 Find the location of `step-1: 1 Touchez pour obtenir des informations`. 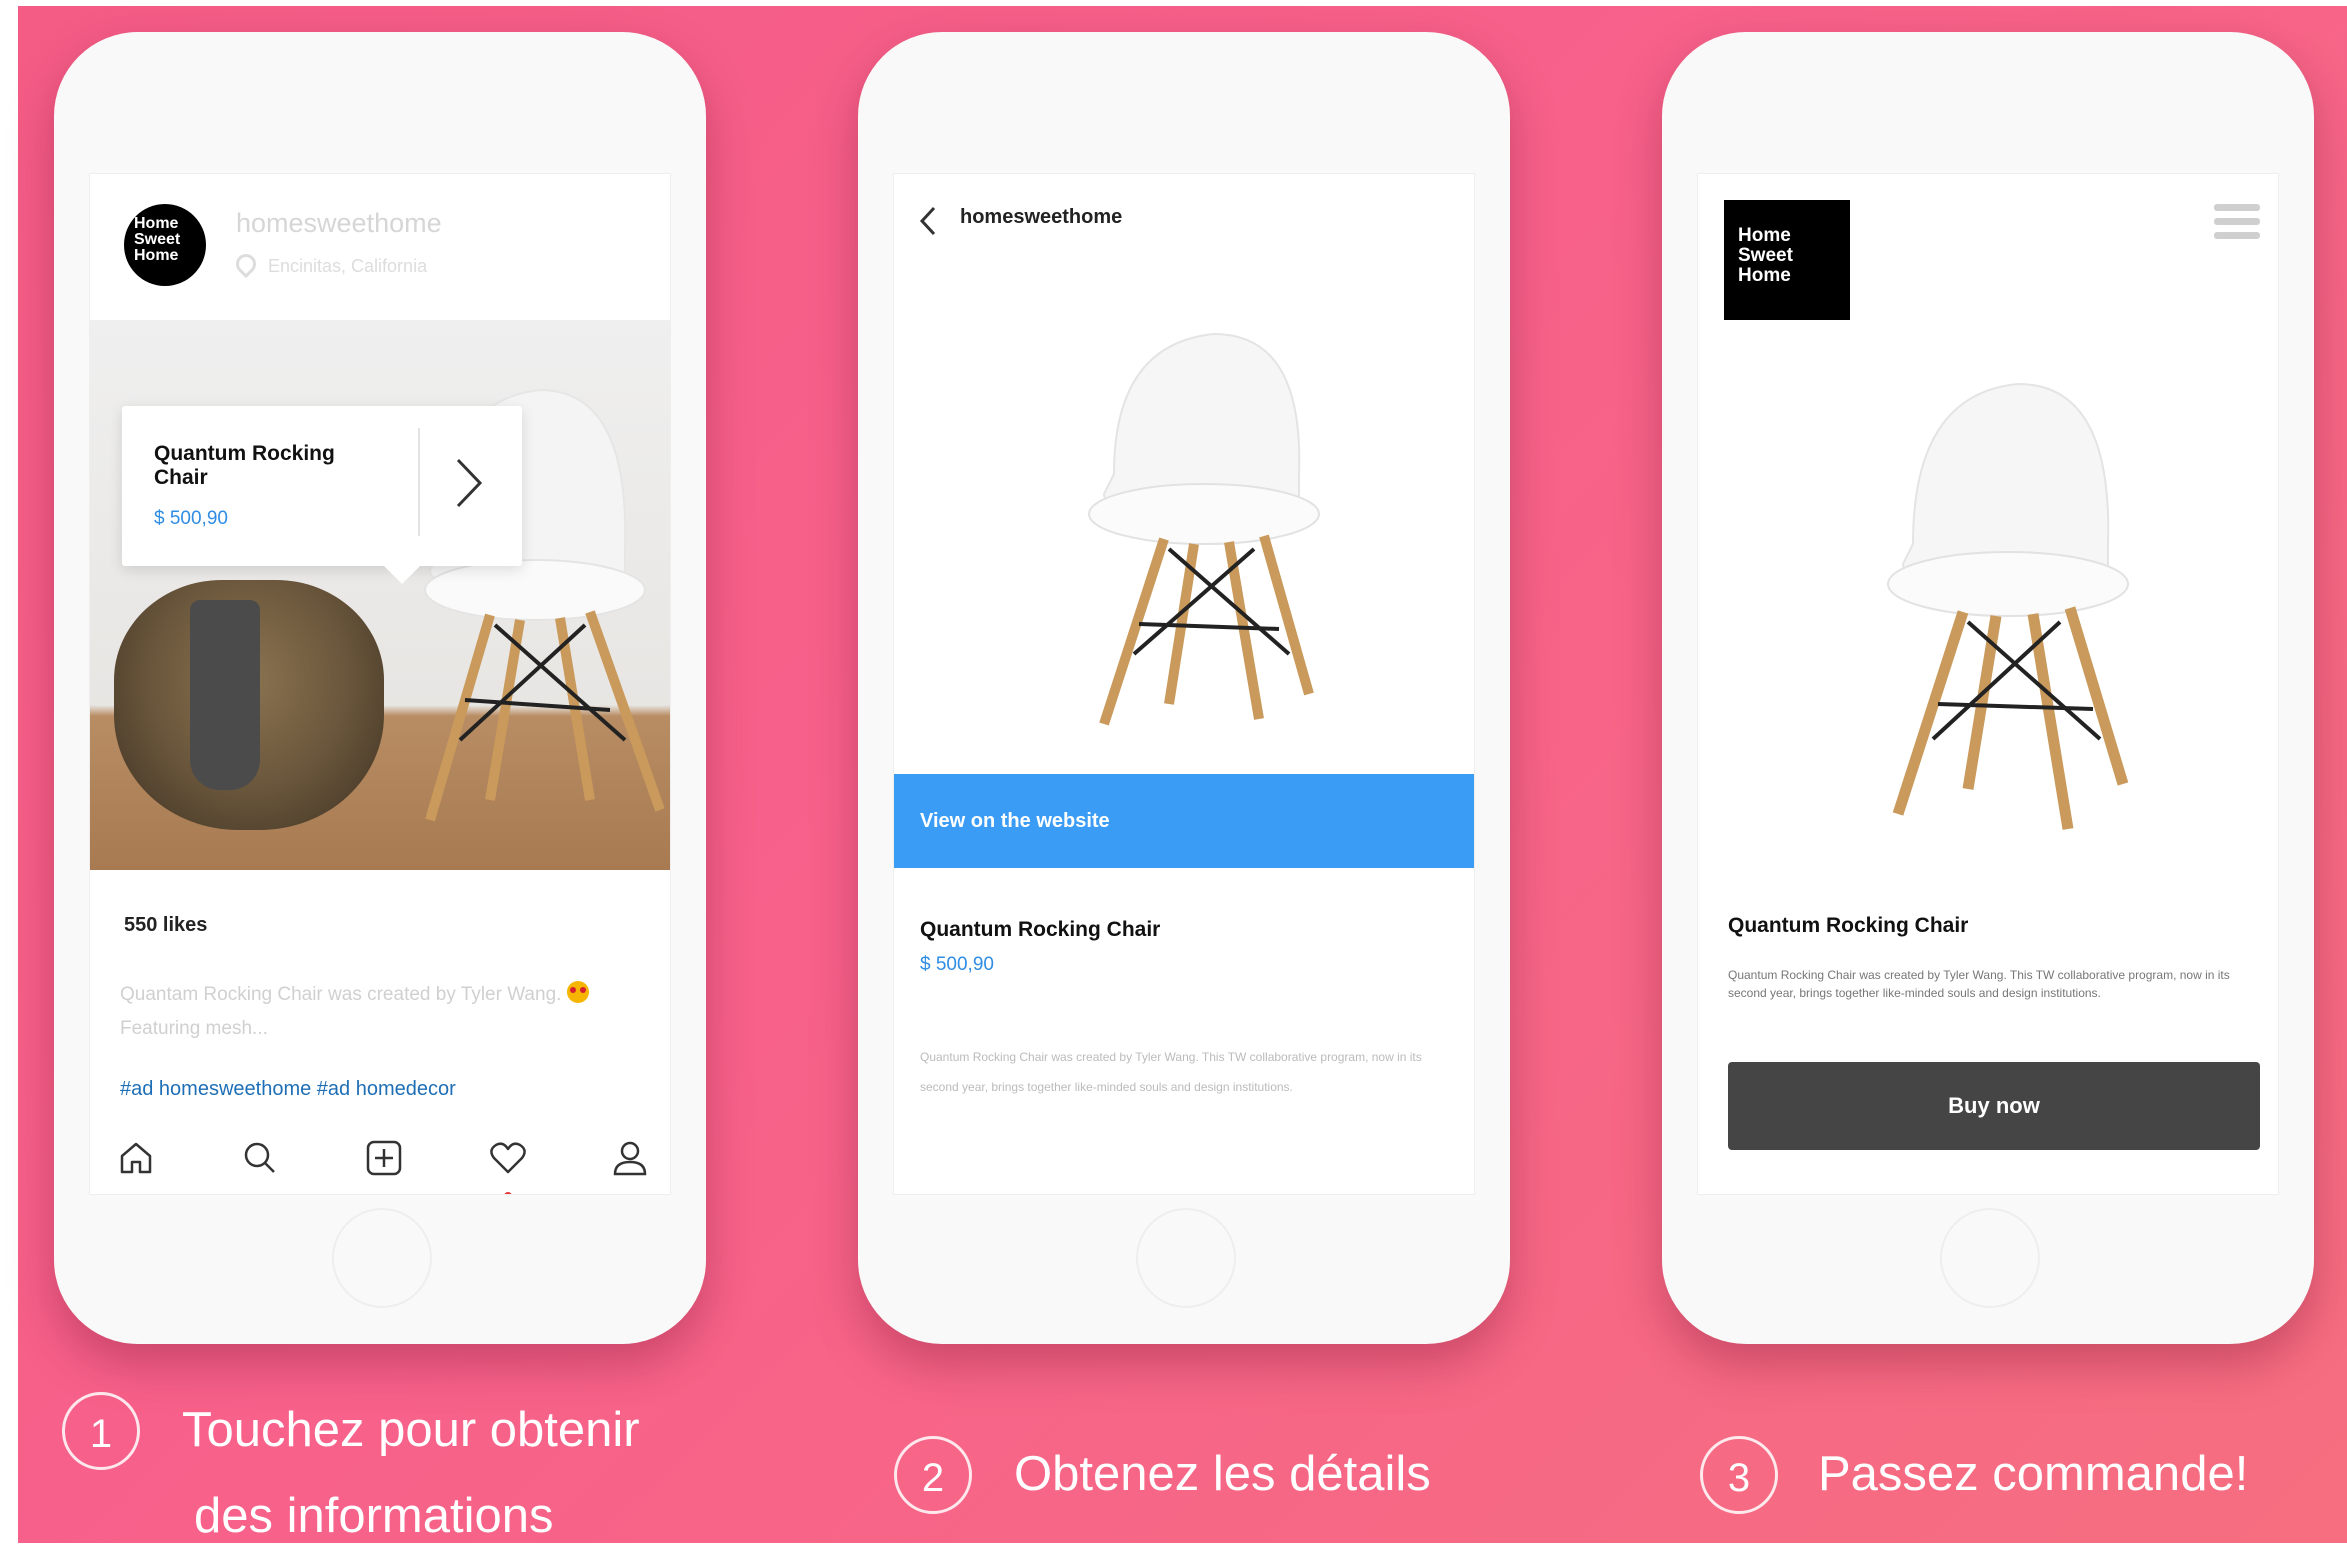

step-1: 1 Touchez pour obtenir des informations is located at coordinates (412, 1467).